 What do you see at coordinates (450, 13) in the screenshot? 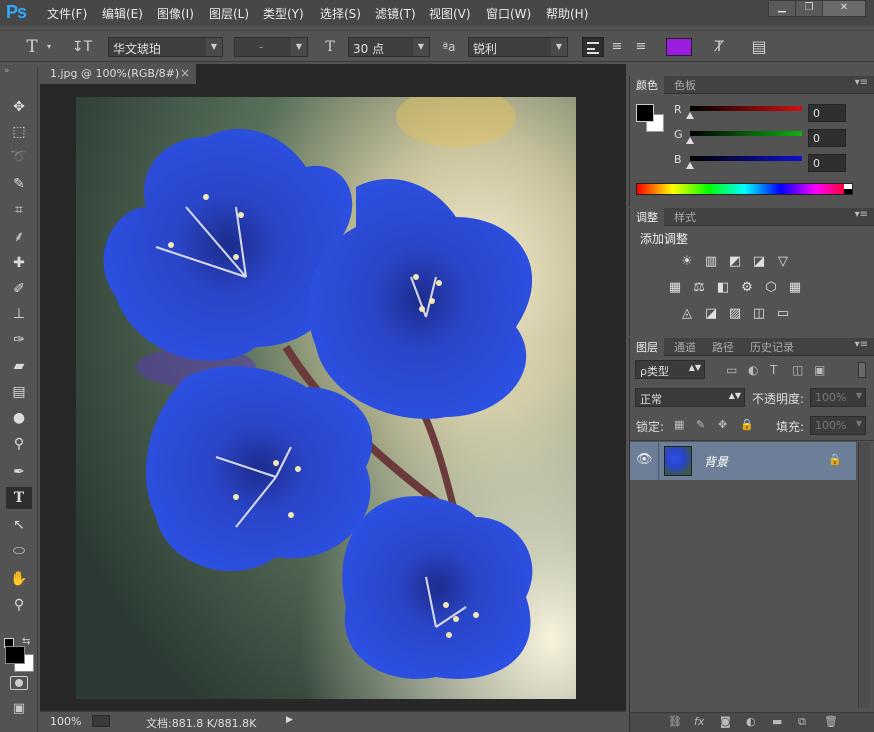
I see `menu-view: 视图(V)` at bounding box center [450, 13].